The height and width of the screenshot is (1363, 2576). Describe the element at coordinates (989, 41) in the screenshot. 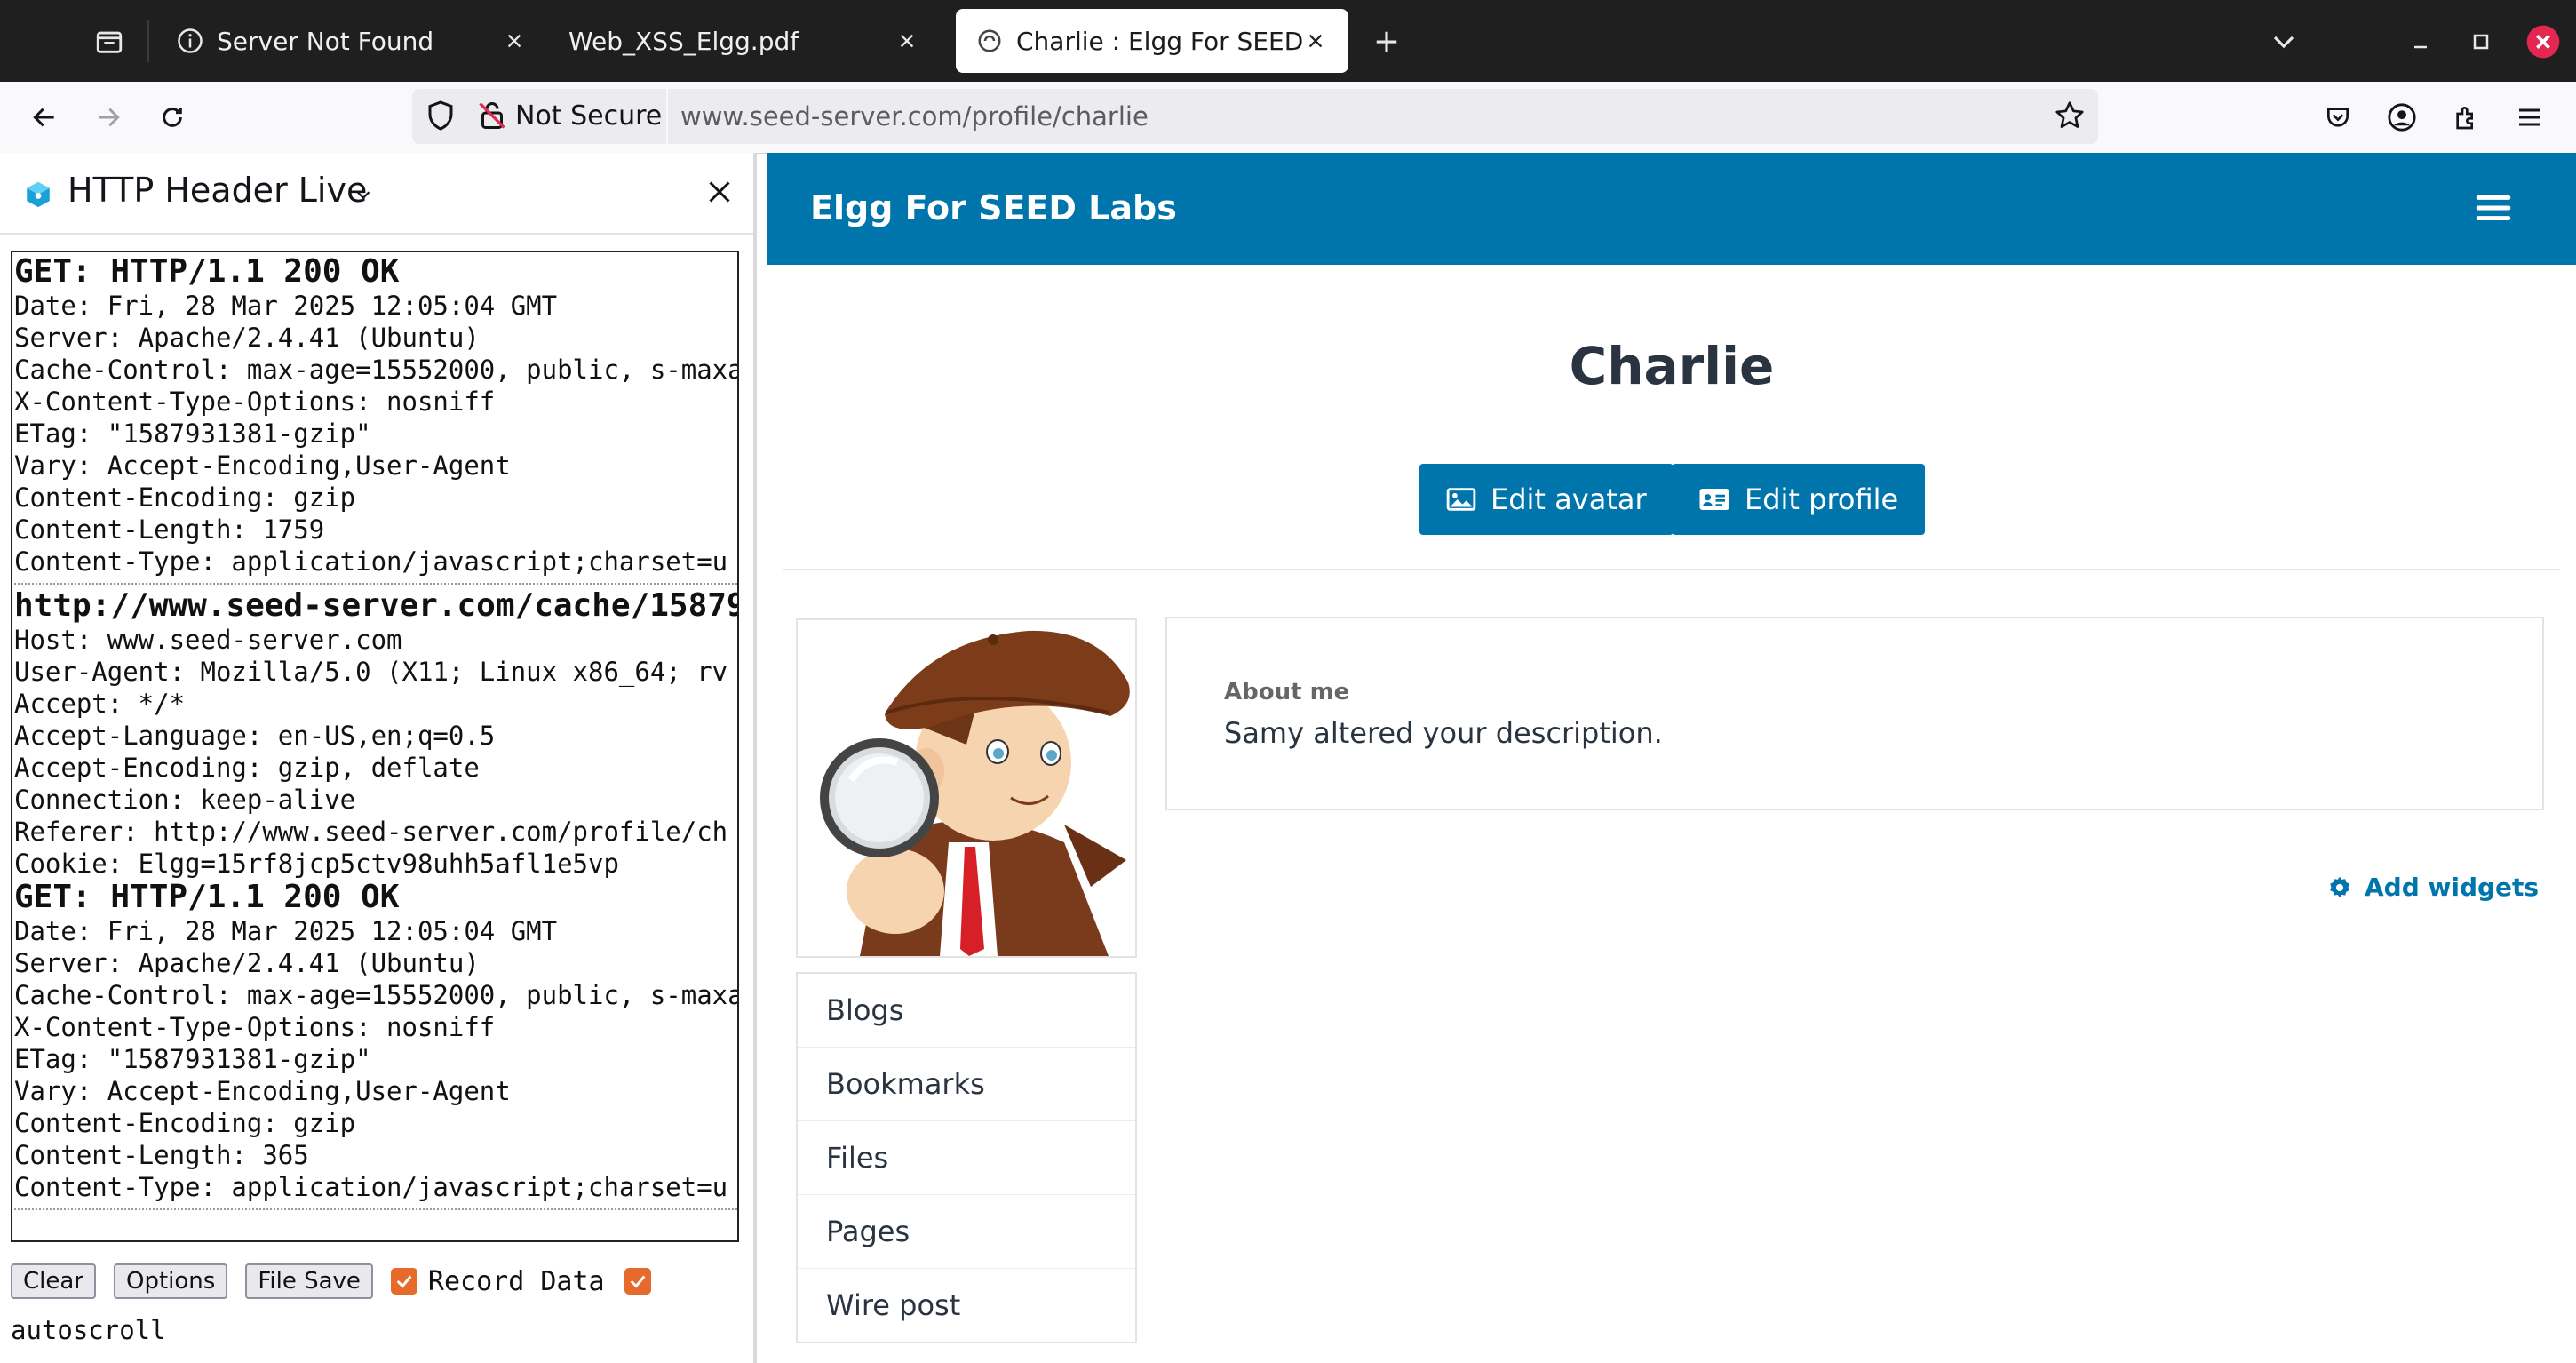

I see `page-icon` at that location.